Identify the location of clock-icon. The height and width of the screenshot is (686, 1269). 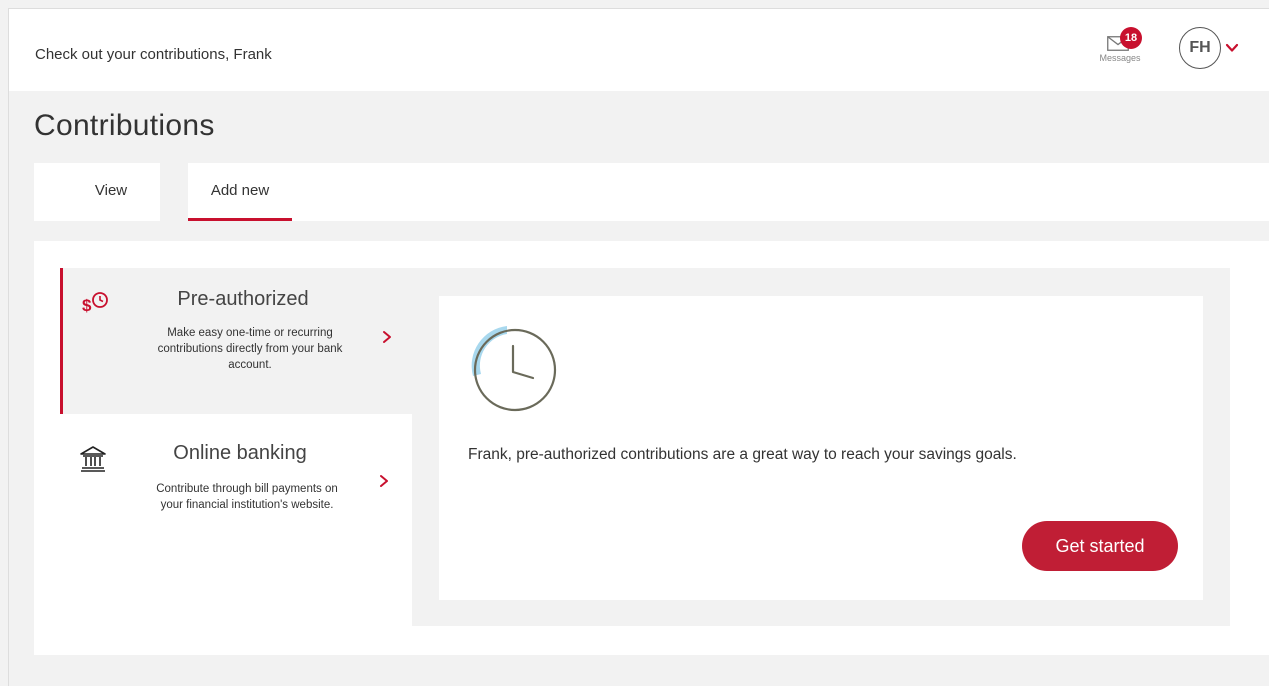
(514, 369).